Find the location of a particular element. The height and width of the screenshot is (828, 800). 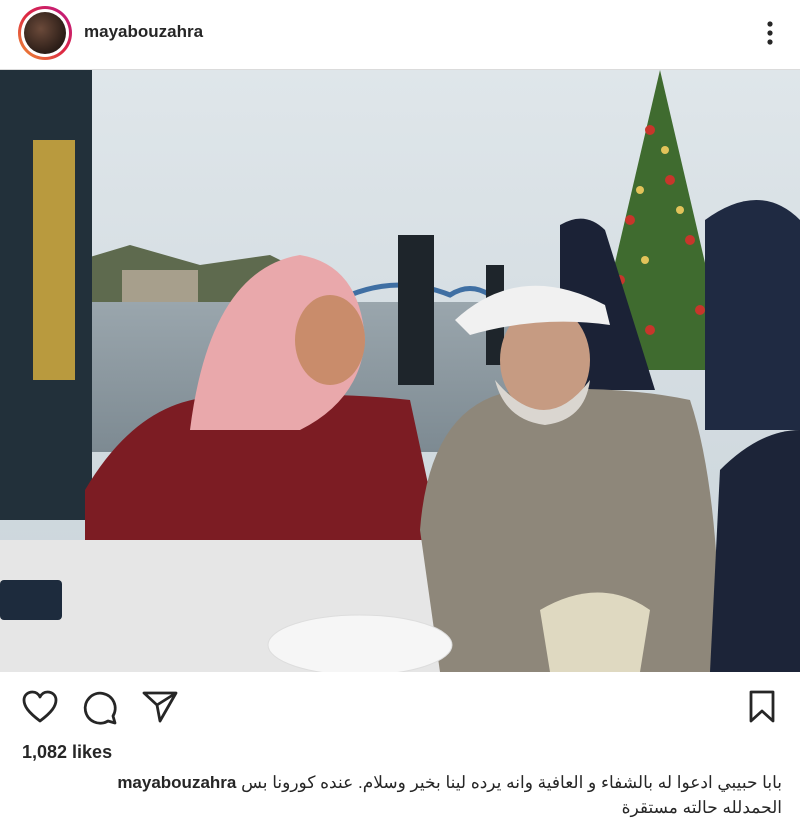

share-icon is located at coordinates (160, 709).